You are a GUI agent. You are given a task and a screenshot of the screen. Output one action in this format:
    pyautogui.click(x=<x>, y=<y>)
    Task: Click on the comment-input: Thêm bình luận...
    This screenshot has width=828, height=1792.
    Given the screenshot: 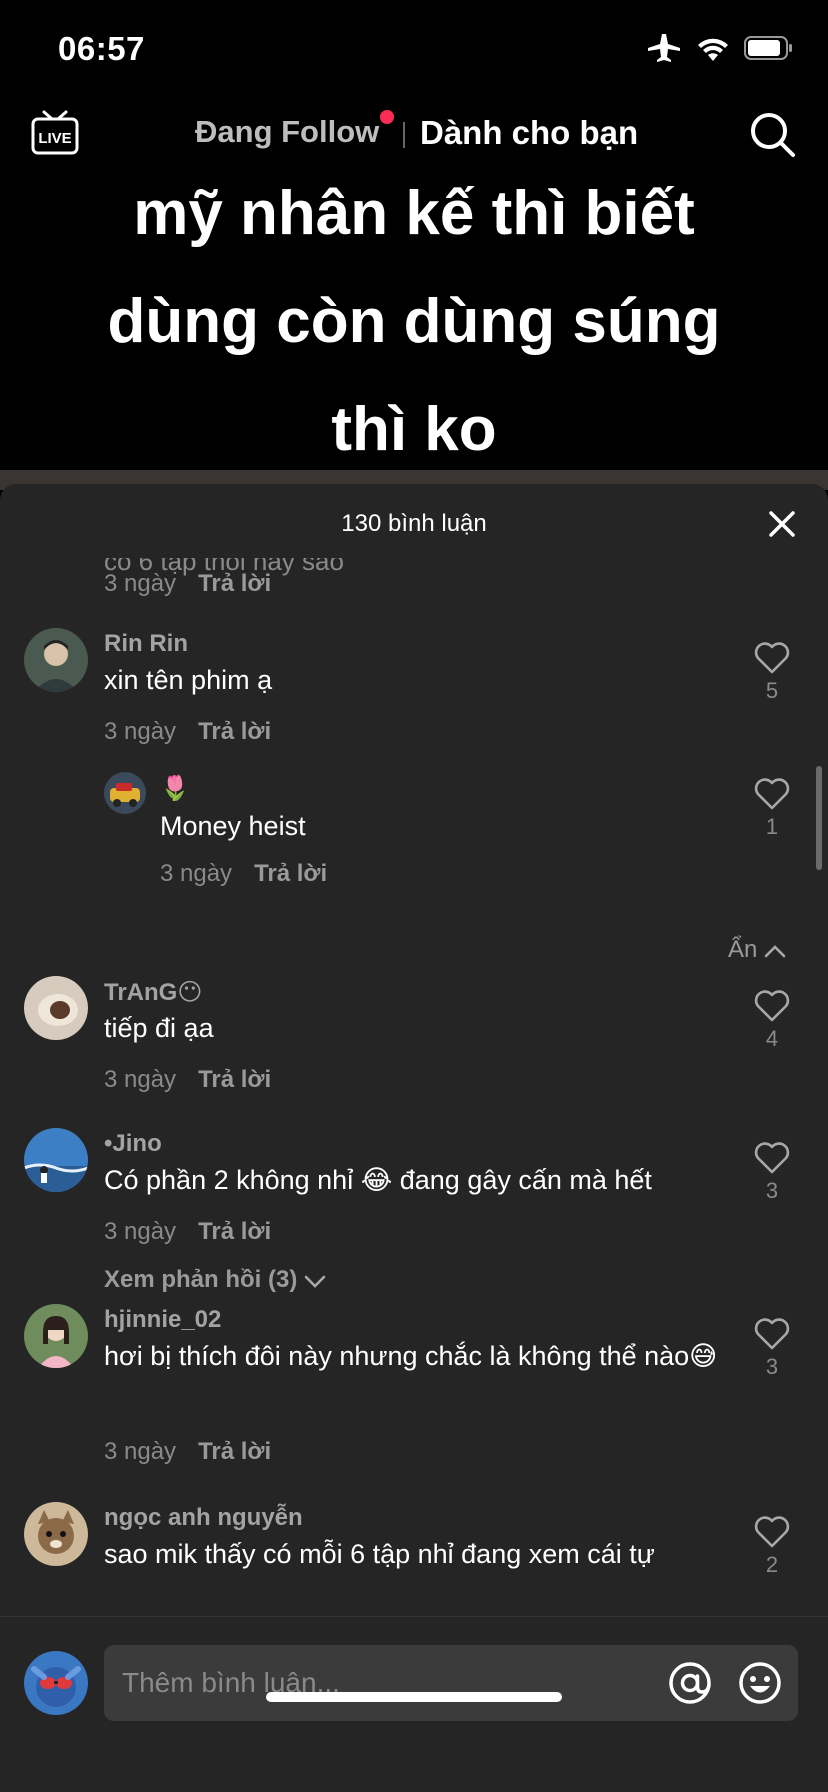 What is the action you would take?
    pyautogui.click(x=451, y=1683)
    